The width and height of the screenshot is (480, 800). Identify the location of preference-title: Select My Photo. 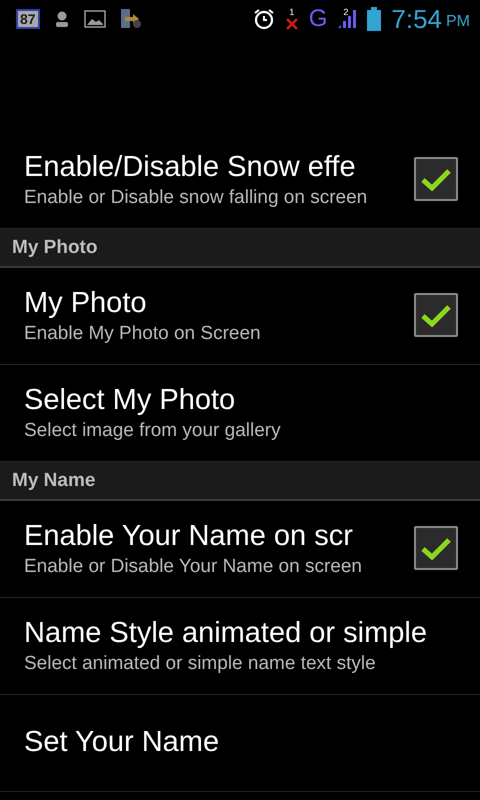
(130, 400).